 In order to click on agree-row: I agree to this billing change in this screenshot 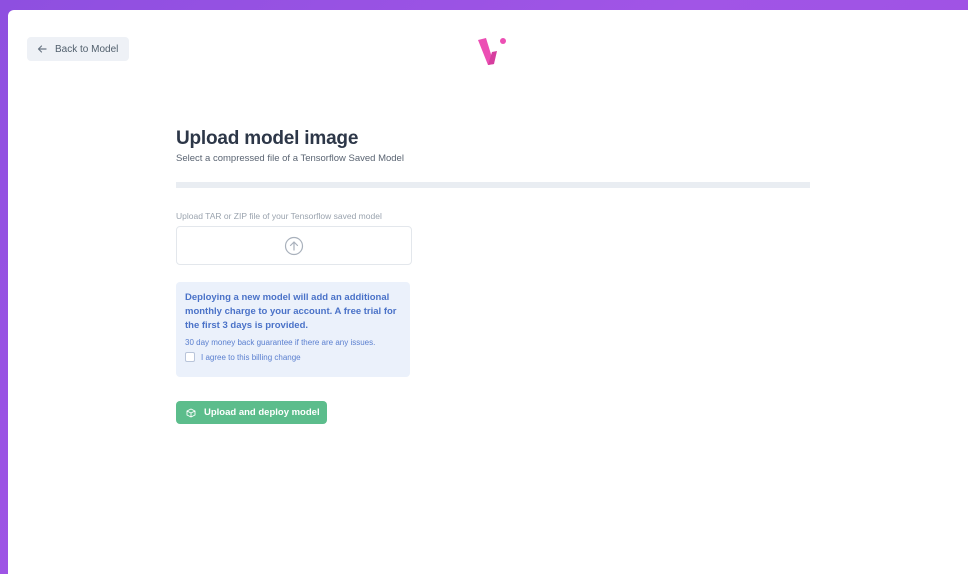, I will do `click(293, 357)`.